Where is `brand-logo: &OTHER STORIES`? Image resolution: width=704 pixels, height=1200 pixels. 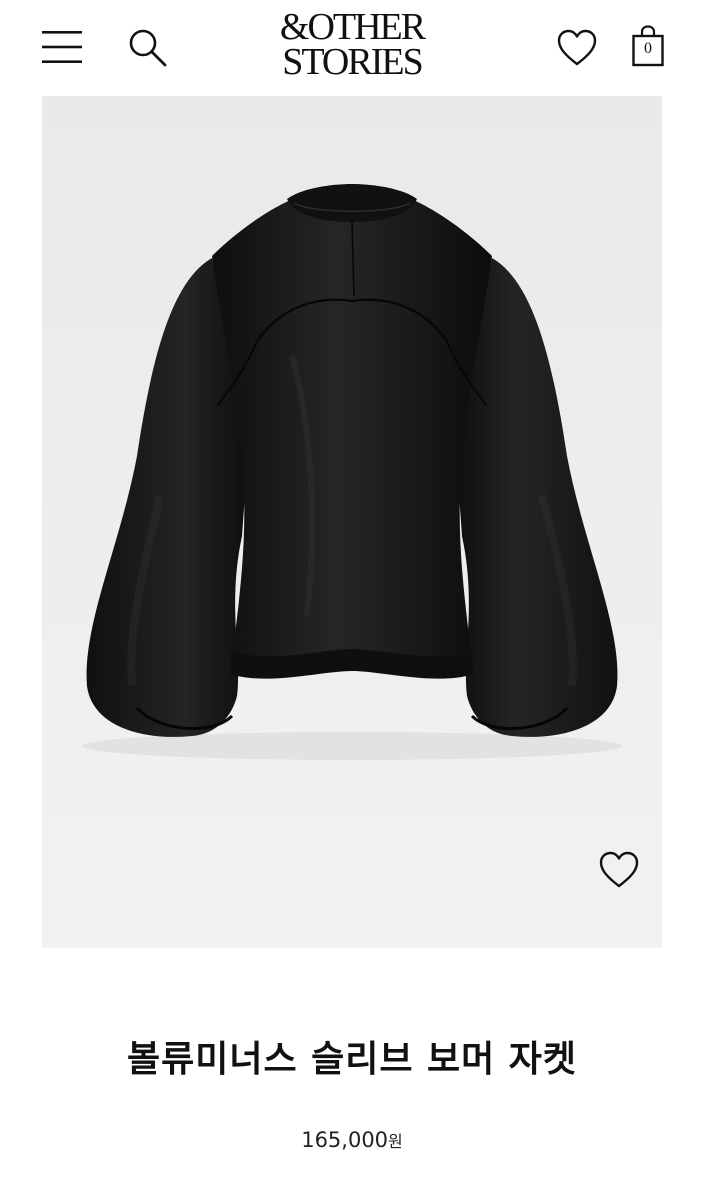
brand-logo: &OTHER STORIES is located at coordinates (352, 44).